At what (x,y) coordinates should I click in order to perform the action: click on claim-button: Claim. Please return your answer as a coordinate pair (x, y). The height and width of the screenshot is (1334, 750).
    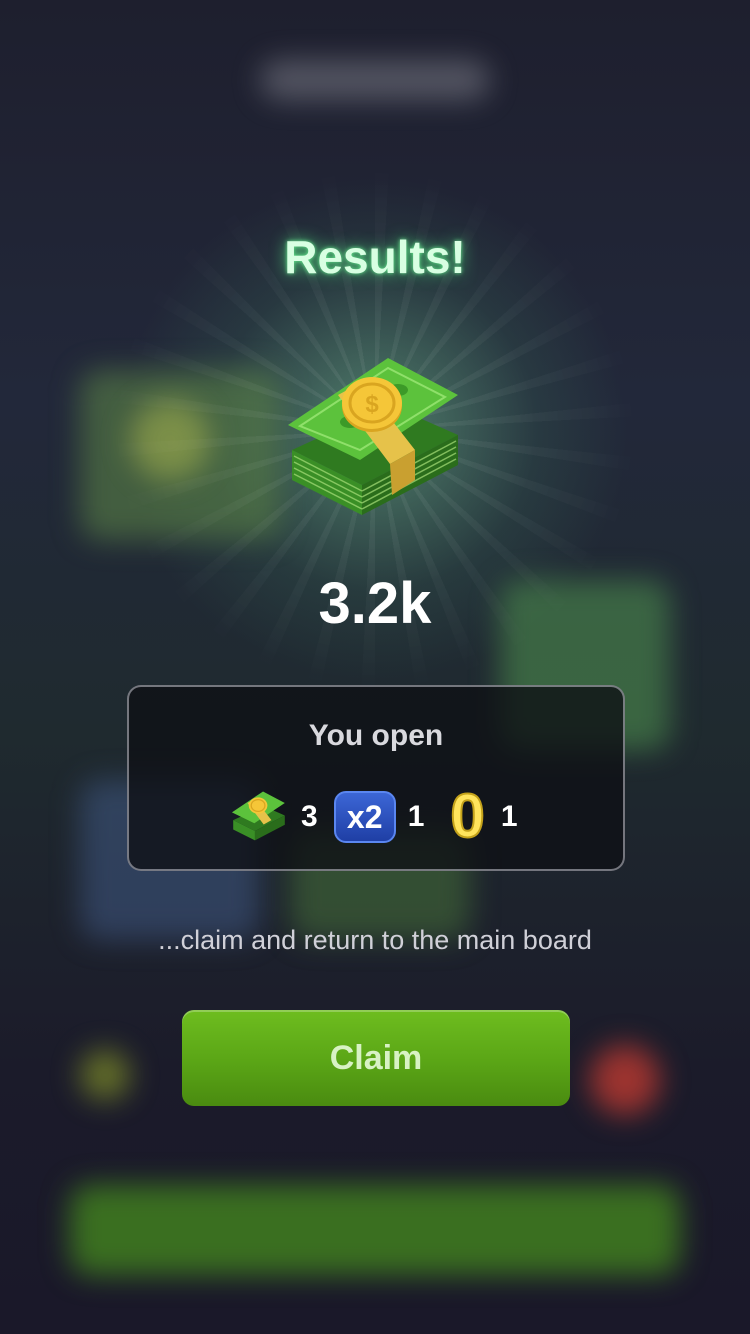
    Looking at the image, I should click on (376, 1058).